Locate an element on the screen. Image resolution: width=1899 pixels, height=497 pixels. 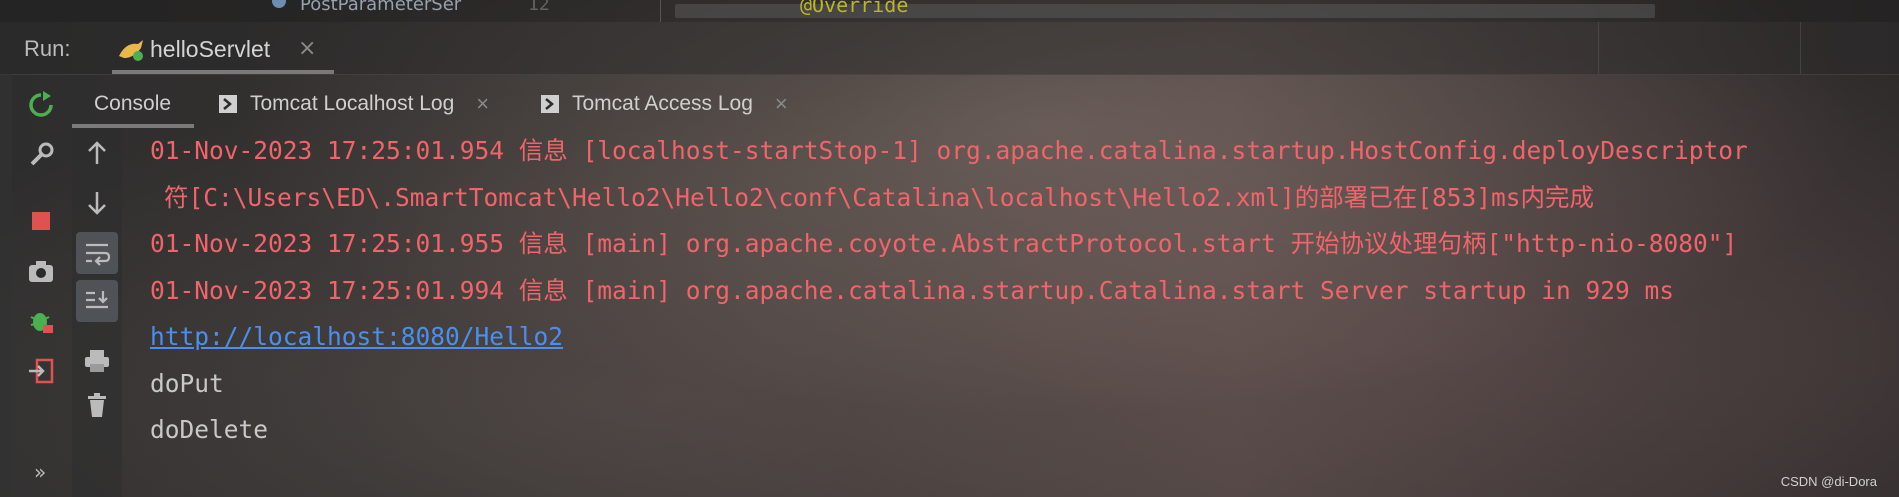
tab-tomcat-access-log: Tomcat Access Log × is located at coordinates (664, 104).